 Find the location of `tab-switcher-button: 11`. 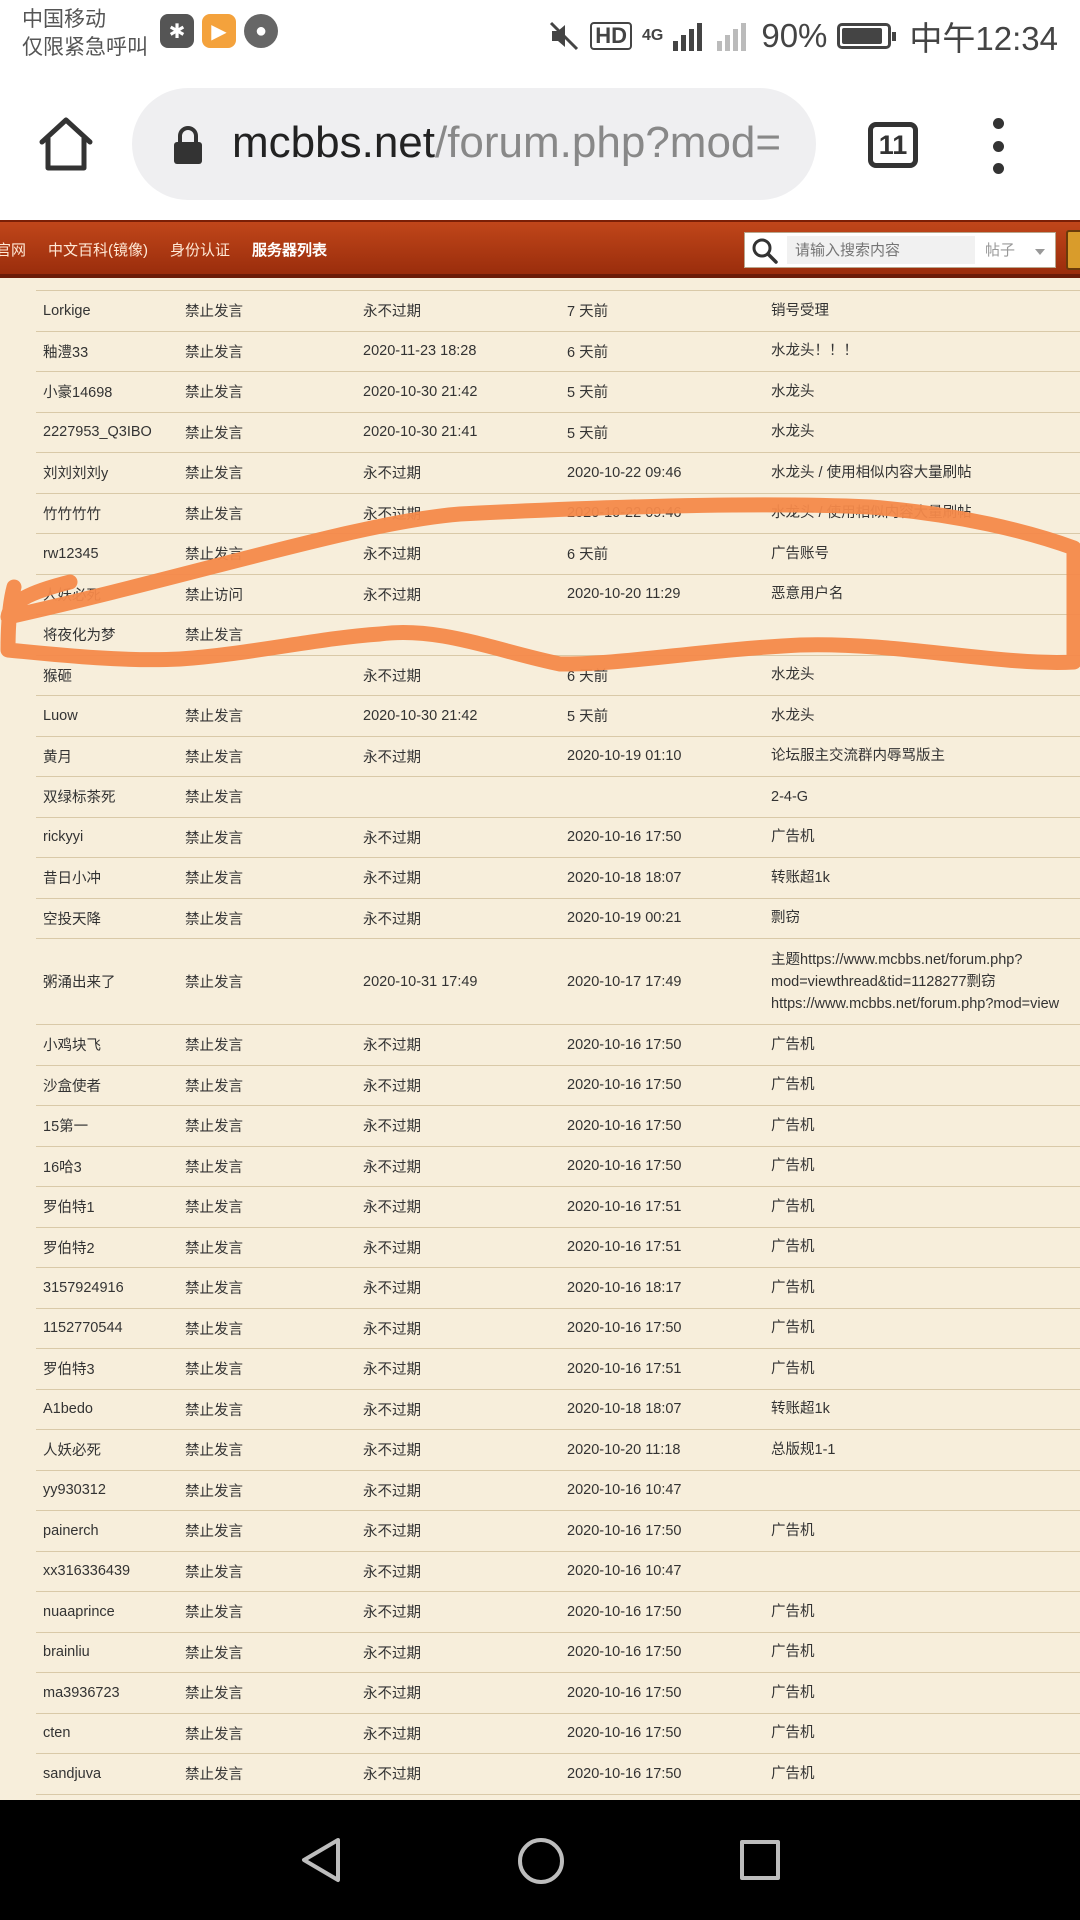

tab-switcher-button: 11 is located at coordinates (893, 145).